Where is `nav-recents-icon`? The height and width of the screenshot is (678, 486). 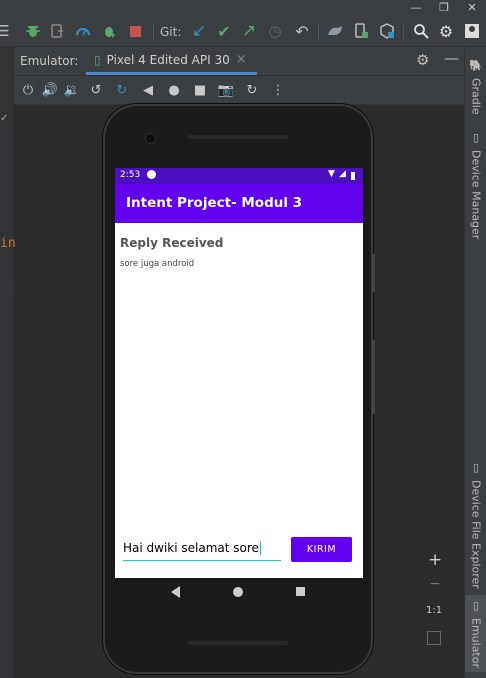 nav-recents-icon is located at coordinates (300, 591).